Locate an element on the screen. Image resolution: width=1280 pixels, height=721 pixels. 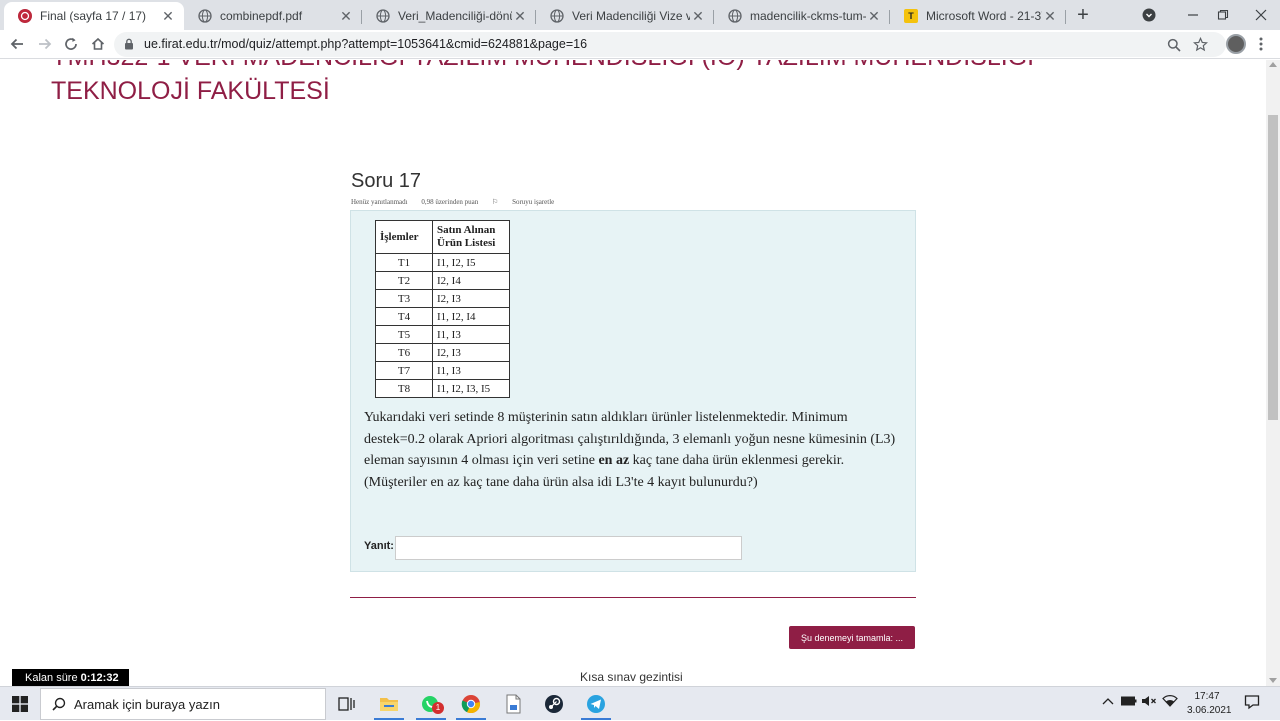
telegram-button is located at coordinates (596, 704).